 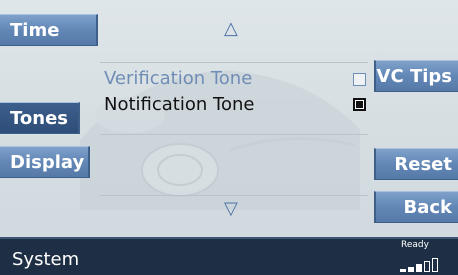 I want to click on reset-button-label: Reset, so click(x=423, y=164).